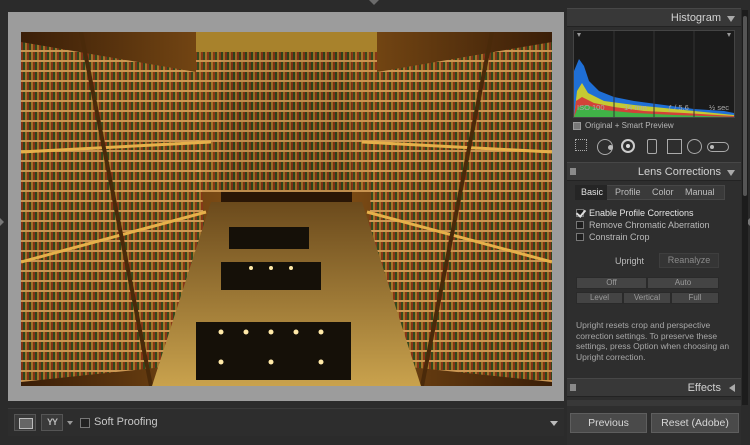 The height and width of the screenshot is (445, 750). I want to click on smart-preview-icon, so click(577, 126).